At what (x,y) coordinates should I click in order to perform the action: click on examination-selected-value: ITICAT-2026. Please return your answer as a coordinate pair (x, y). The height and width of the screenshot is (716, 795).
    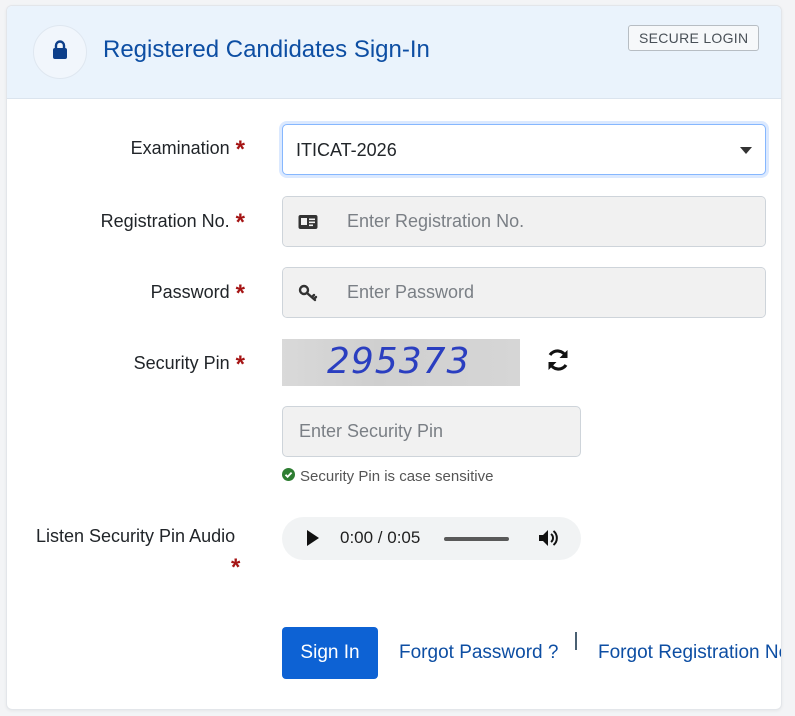
    Looking at the image, I should click on (346, 150).